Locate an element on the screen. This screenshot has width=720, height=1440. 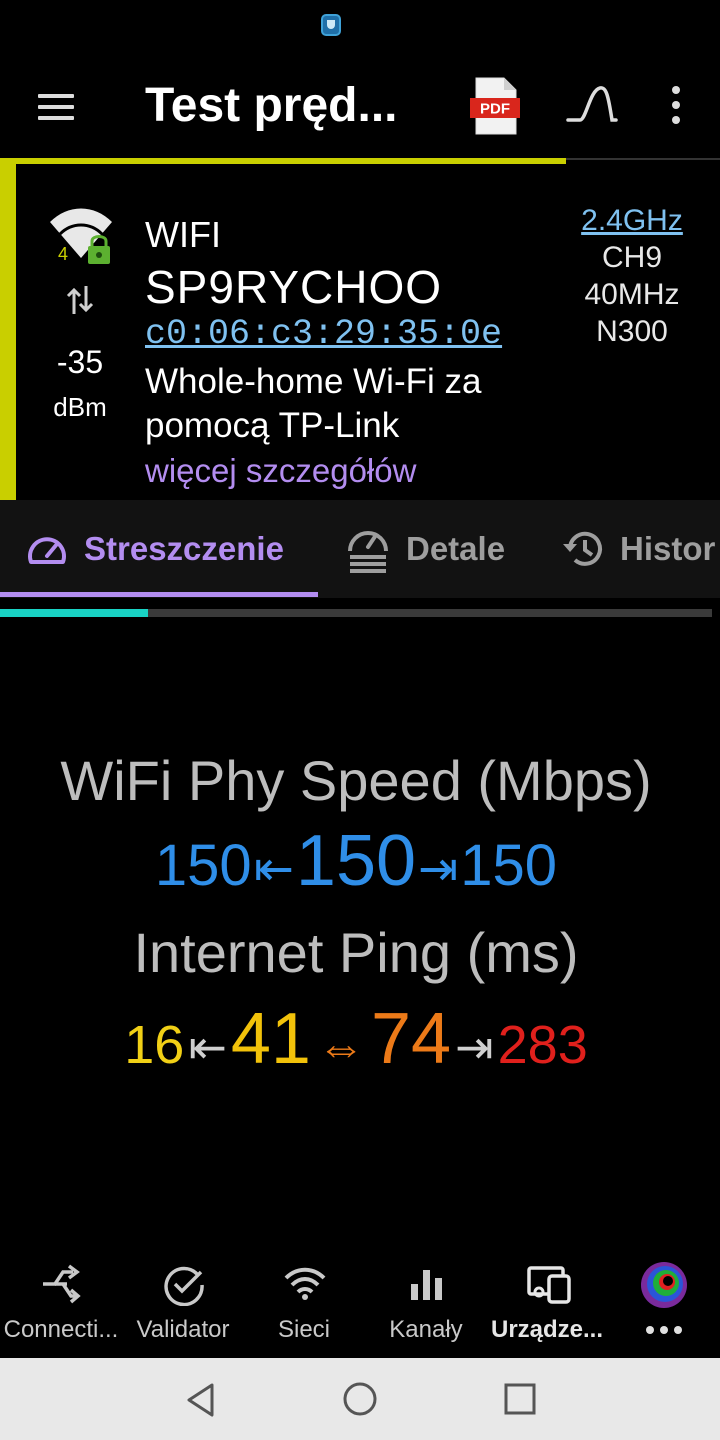
band-link: 2.4GHz is located at coordinates (632, 220).